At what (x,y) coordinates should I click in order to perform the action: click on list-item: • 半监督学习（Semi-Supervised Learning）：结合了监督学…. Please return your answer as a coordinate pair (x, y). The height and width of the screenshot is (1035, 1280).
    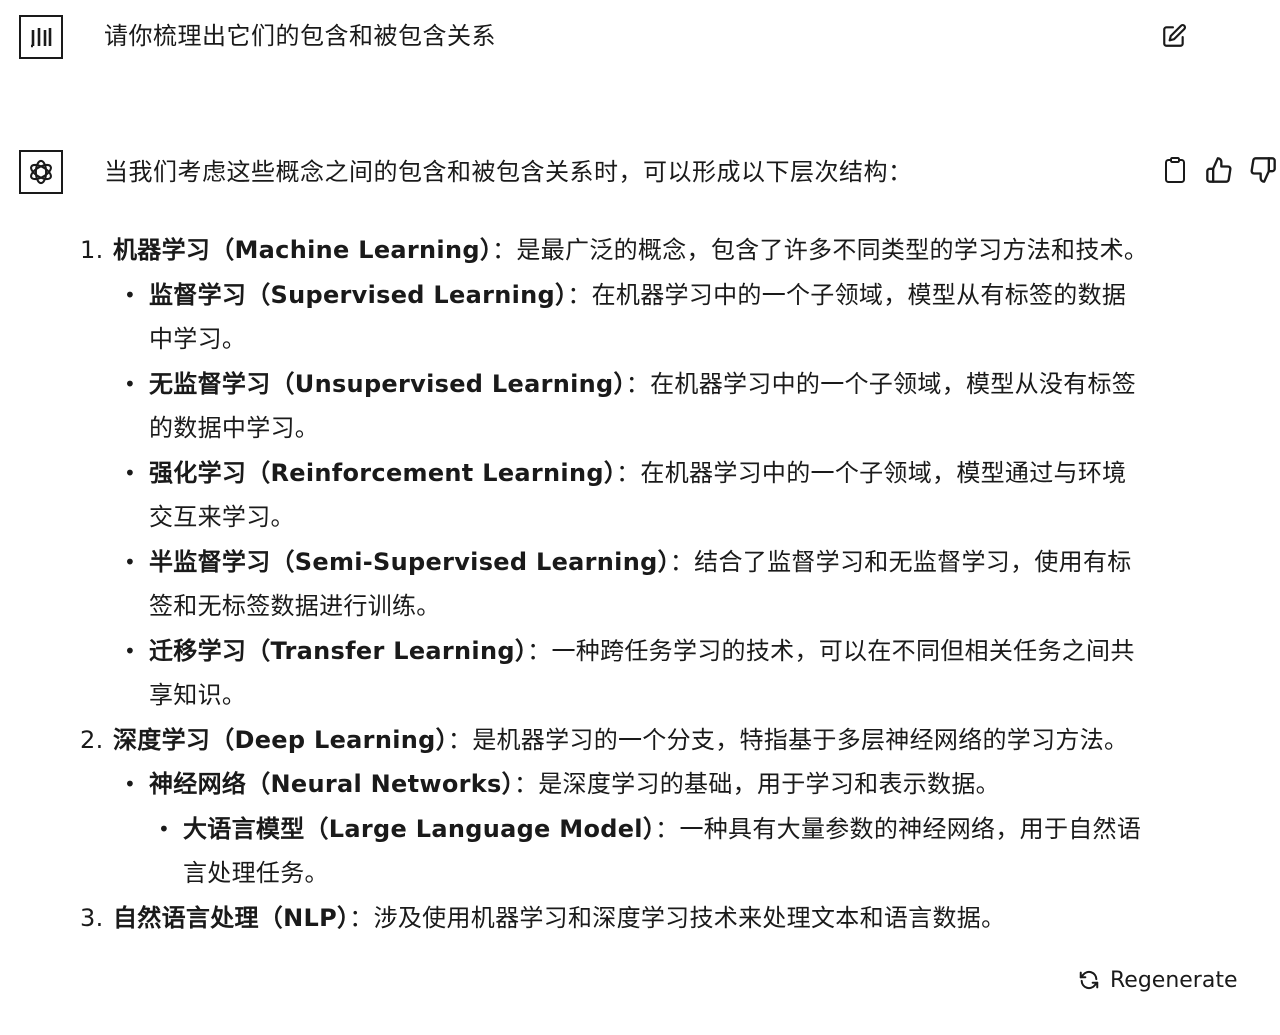
    Looking at the image, I should click on (615, 584).